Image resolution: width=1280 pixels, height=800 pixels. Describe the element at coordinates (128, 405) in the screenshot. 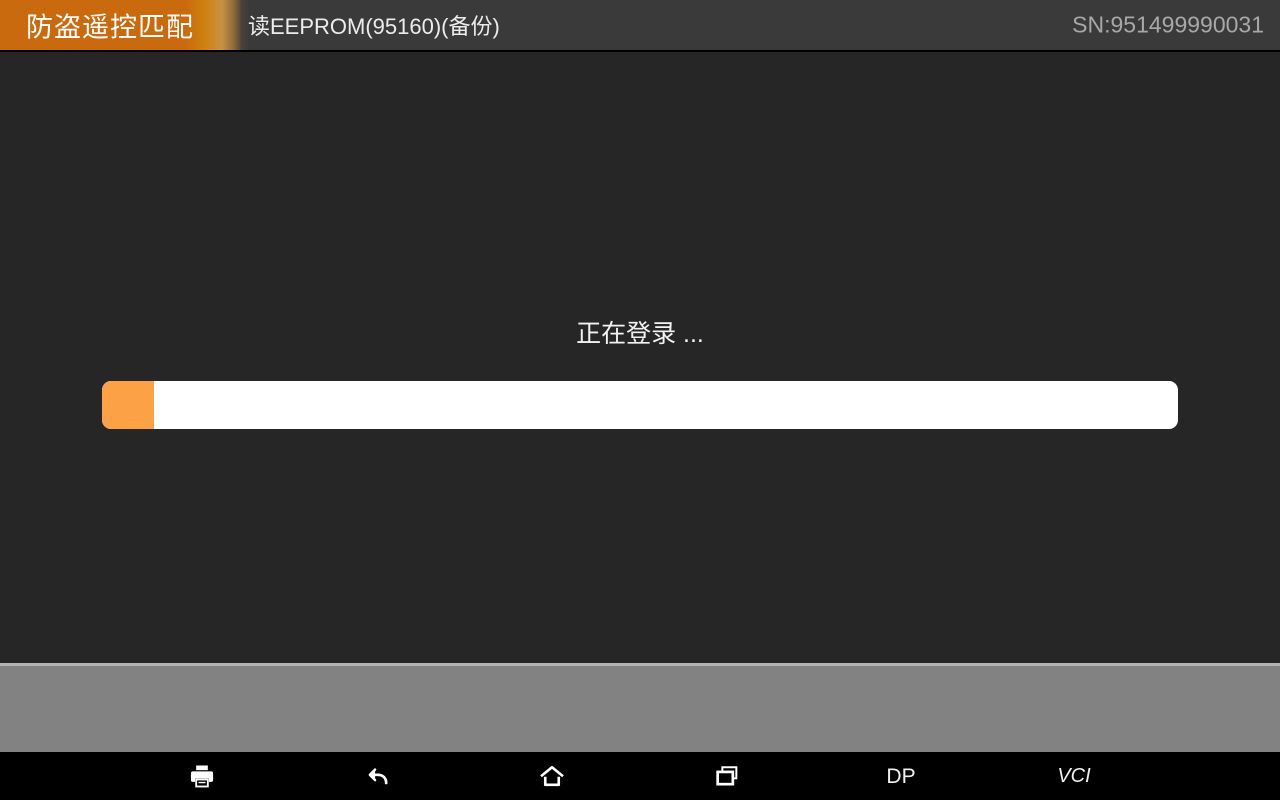

I see `progress-bar-fill` at that location.